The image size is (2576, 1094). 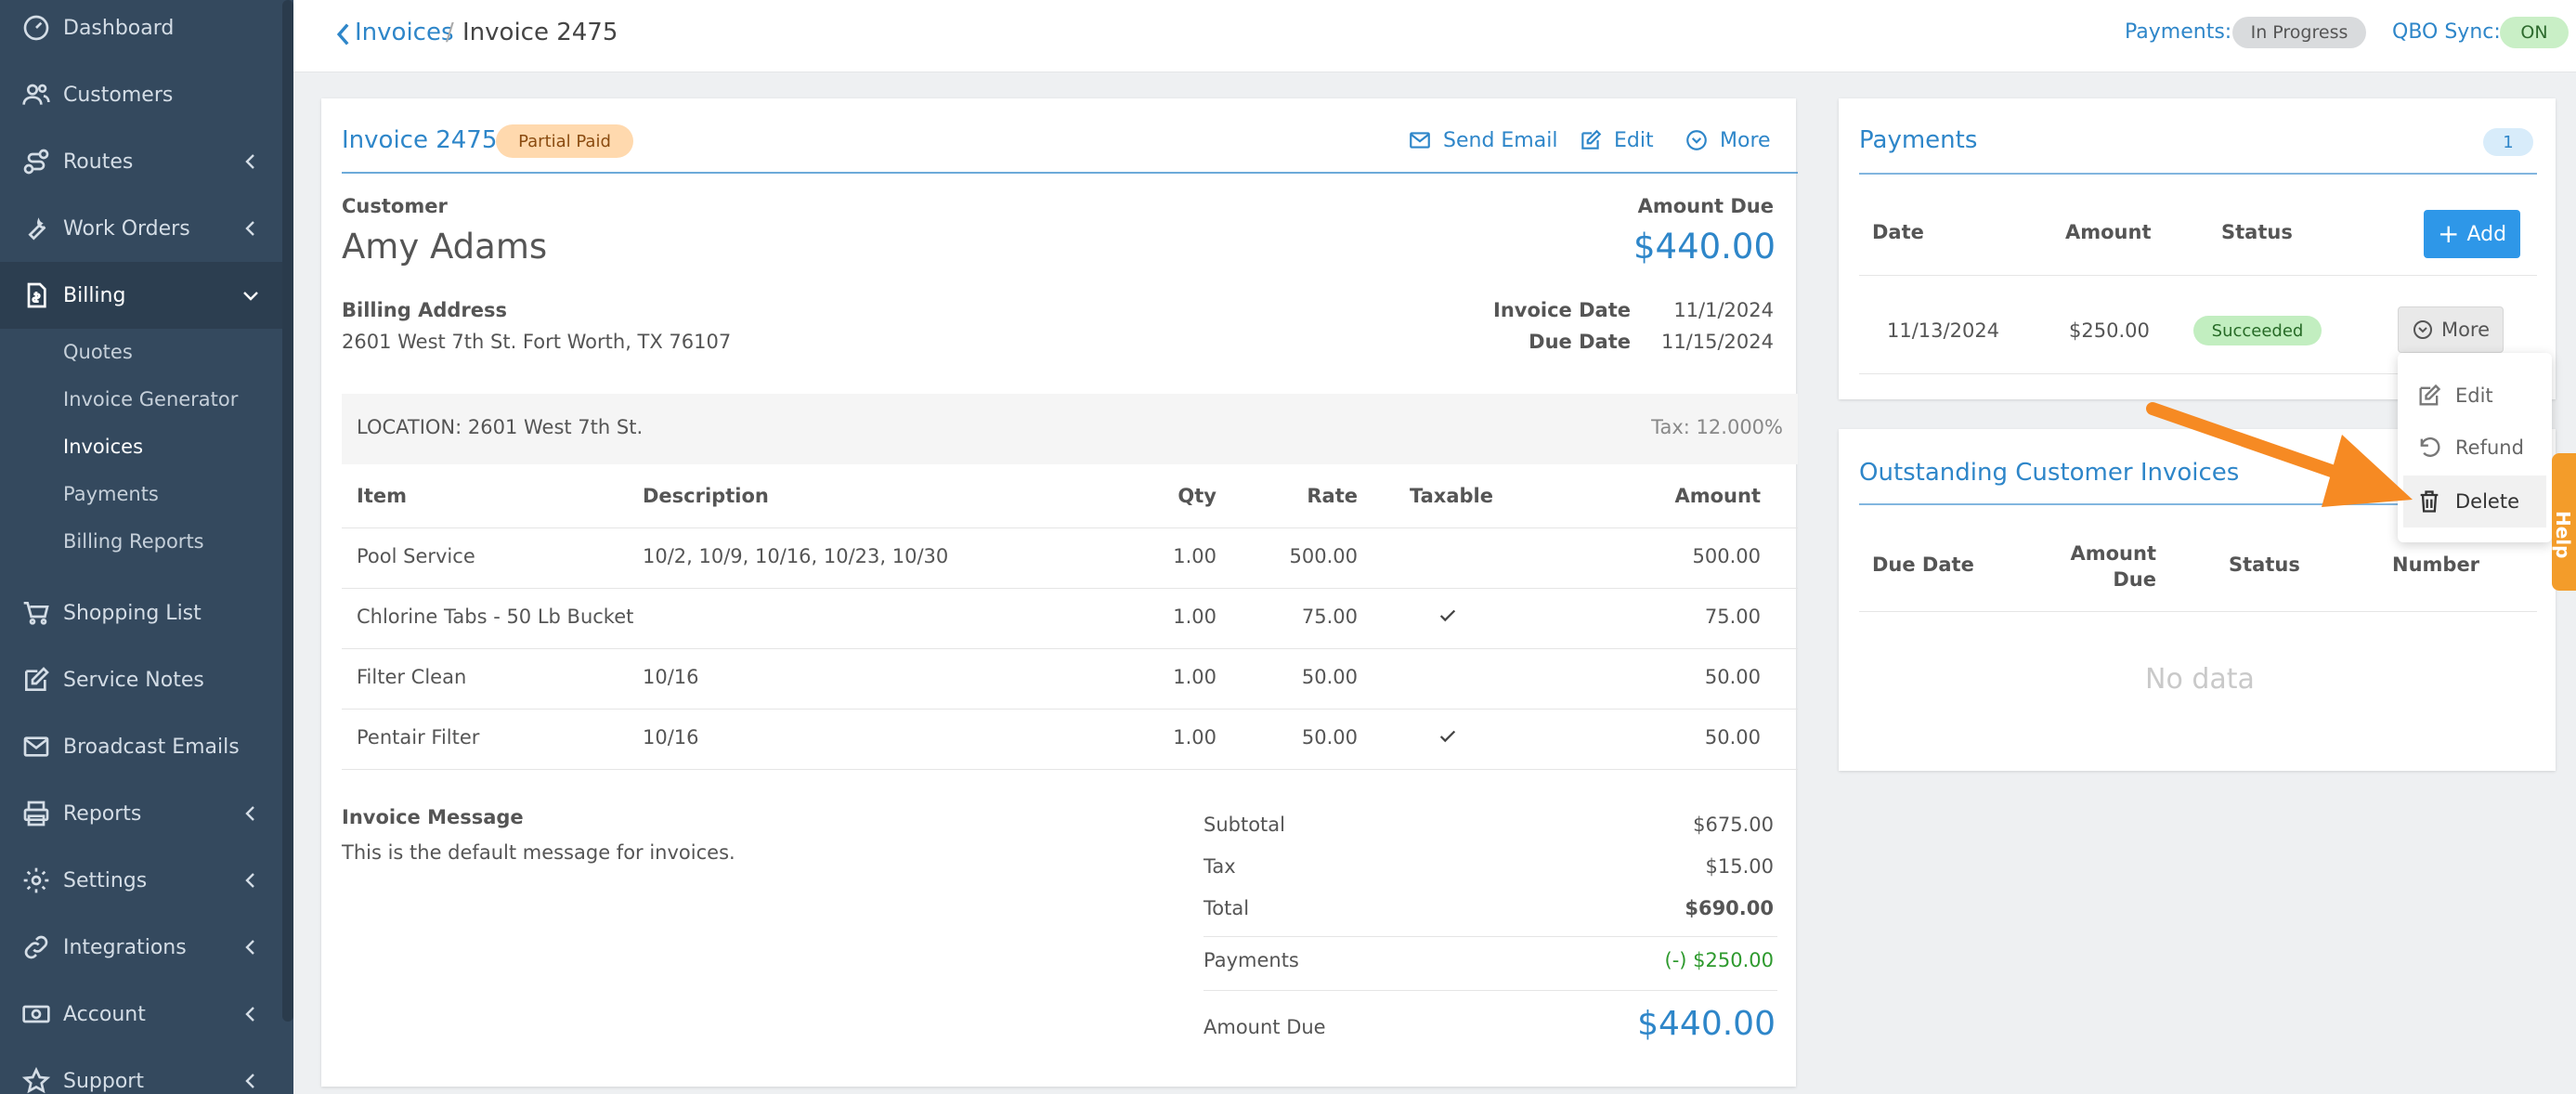 What do you see at coordinates (103, 1081) in the screenshot?
I see `sidebar-item-label: Support` at bounding box center [103, 1081].